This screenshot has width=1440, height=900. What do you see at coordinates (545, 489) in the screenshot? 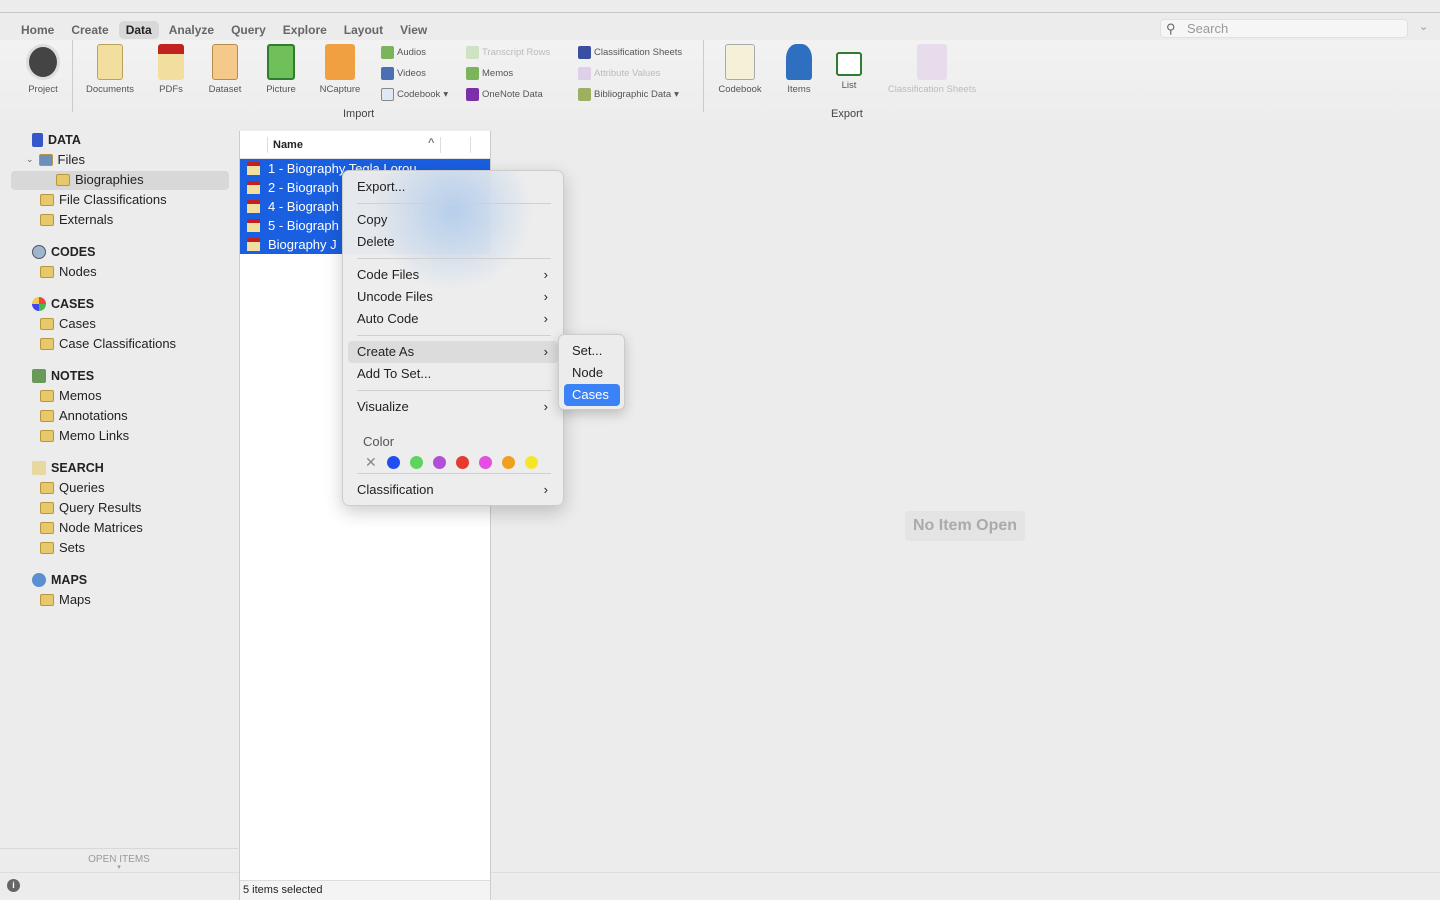
I see `chevron-right-icon: ›` at bounding box center [545, 489].